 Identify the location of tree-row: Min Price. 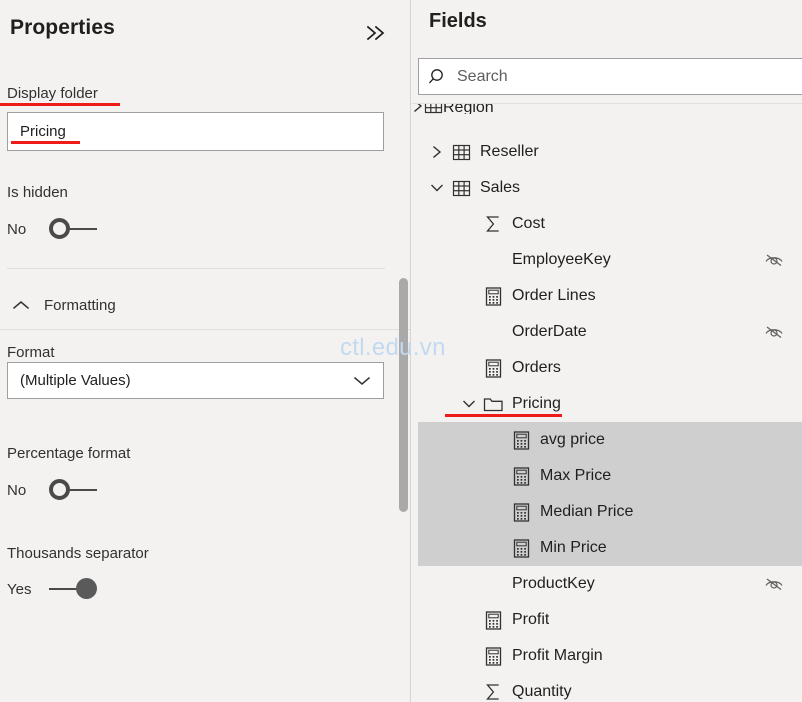
(607, 548).